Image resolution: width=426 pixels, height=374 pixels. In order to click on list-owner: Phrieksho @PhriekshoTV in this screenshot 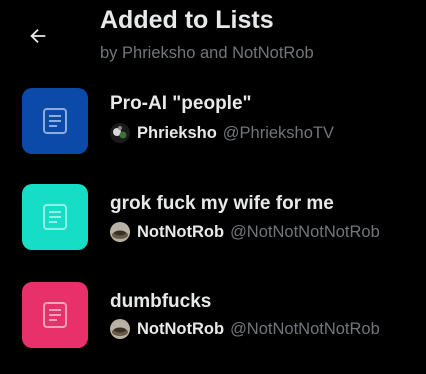, I will do `click(222, 133)`.